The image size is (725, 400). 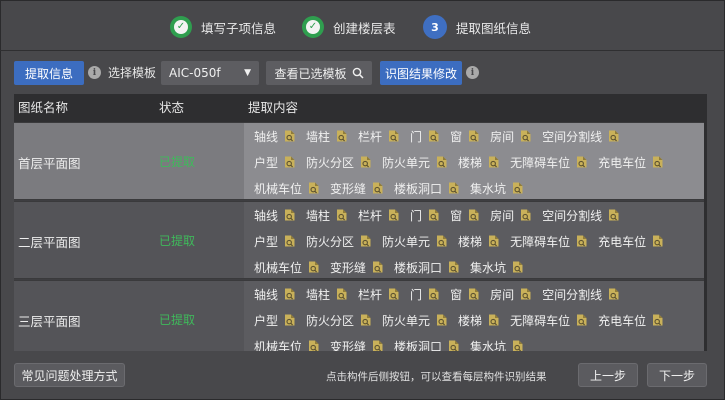 What do you see at coordinates (608, 375) in the screenshot?
I see `previous-step-button: 上一步` at bounding box center [608, 375].